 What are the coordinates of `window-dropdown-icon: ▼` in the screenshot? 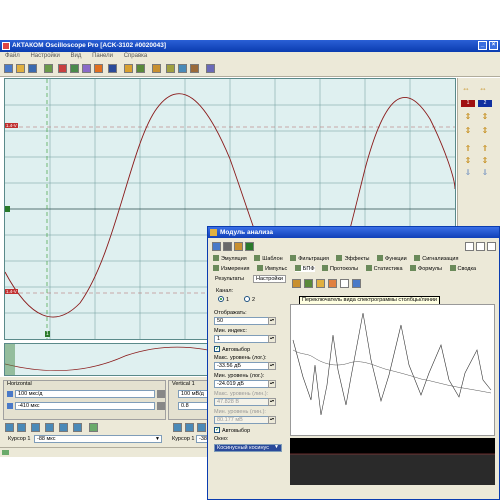 It's located at (276, 447).